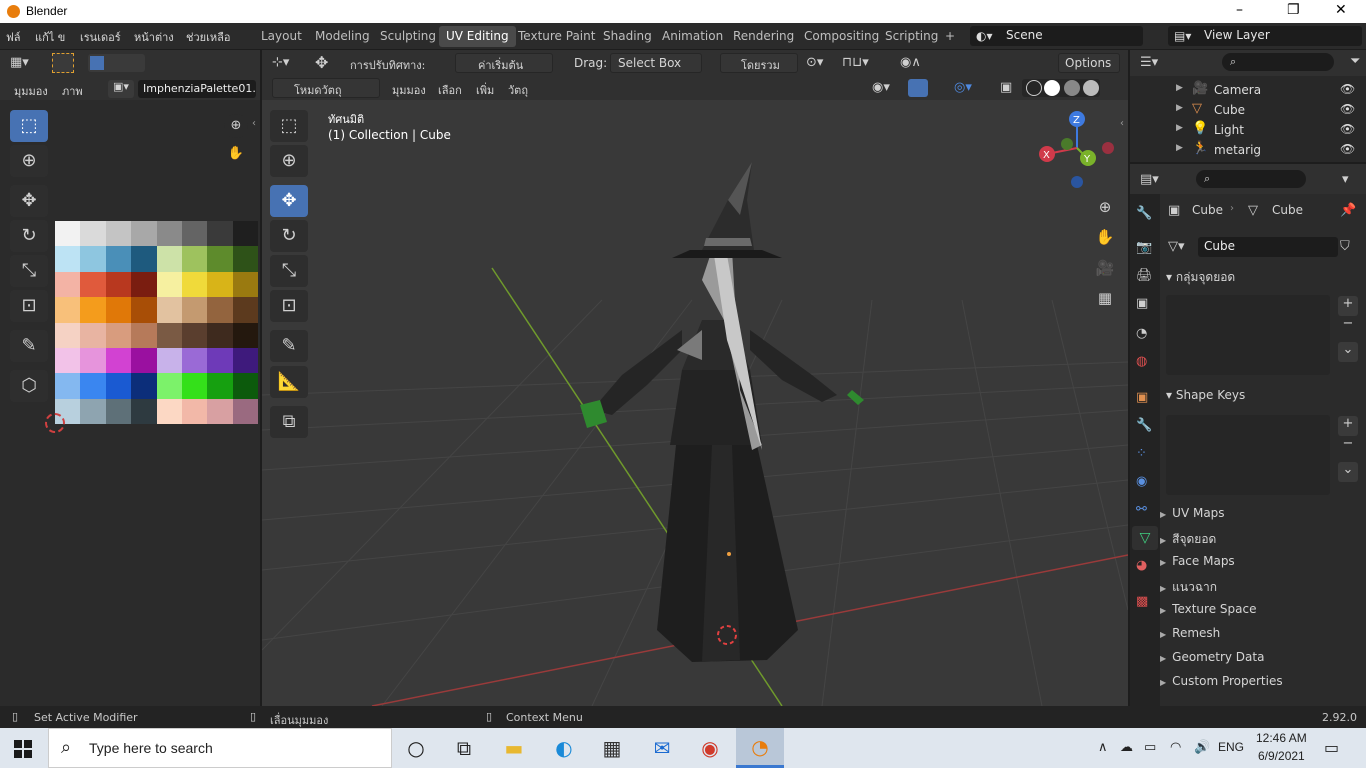 Image resolution: width=1366 pixels, height=768 pixels. Describe the element at coordinates (1265, 36) in the screenshot. I see `view-layer-selector: View Layer` at that location.